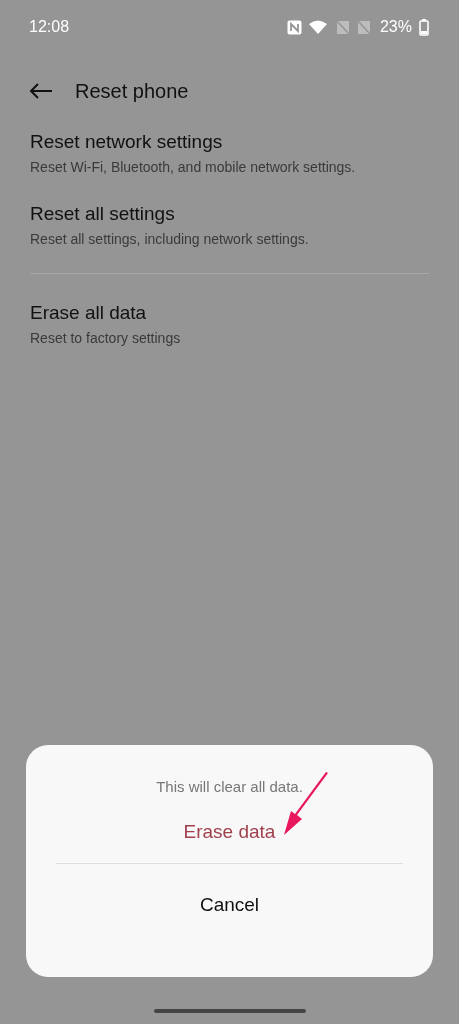  I want to click on setting-description: Reset to factory settings, so click(106, 338).